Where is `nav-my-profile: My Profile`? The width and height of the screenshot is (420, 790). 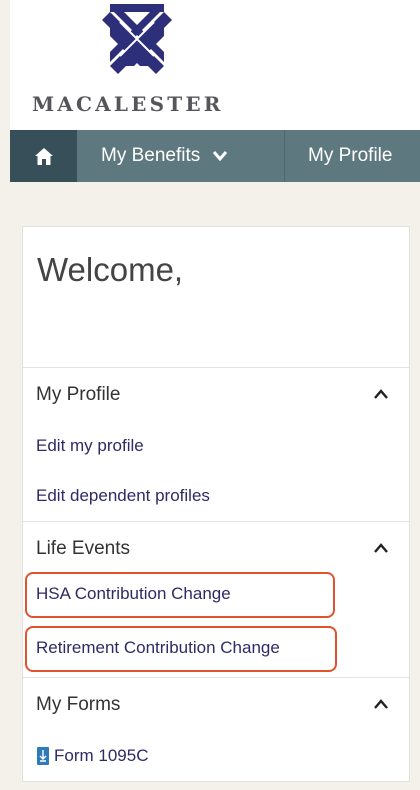
nav-my-profile: My Profile is located at coordinates (338, 156).